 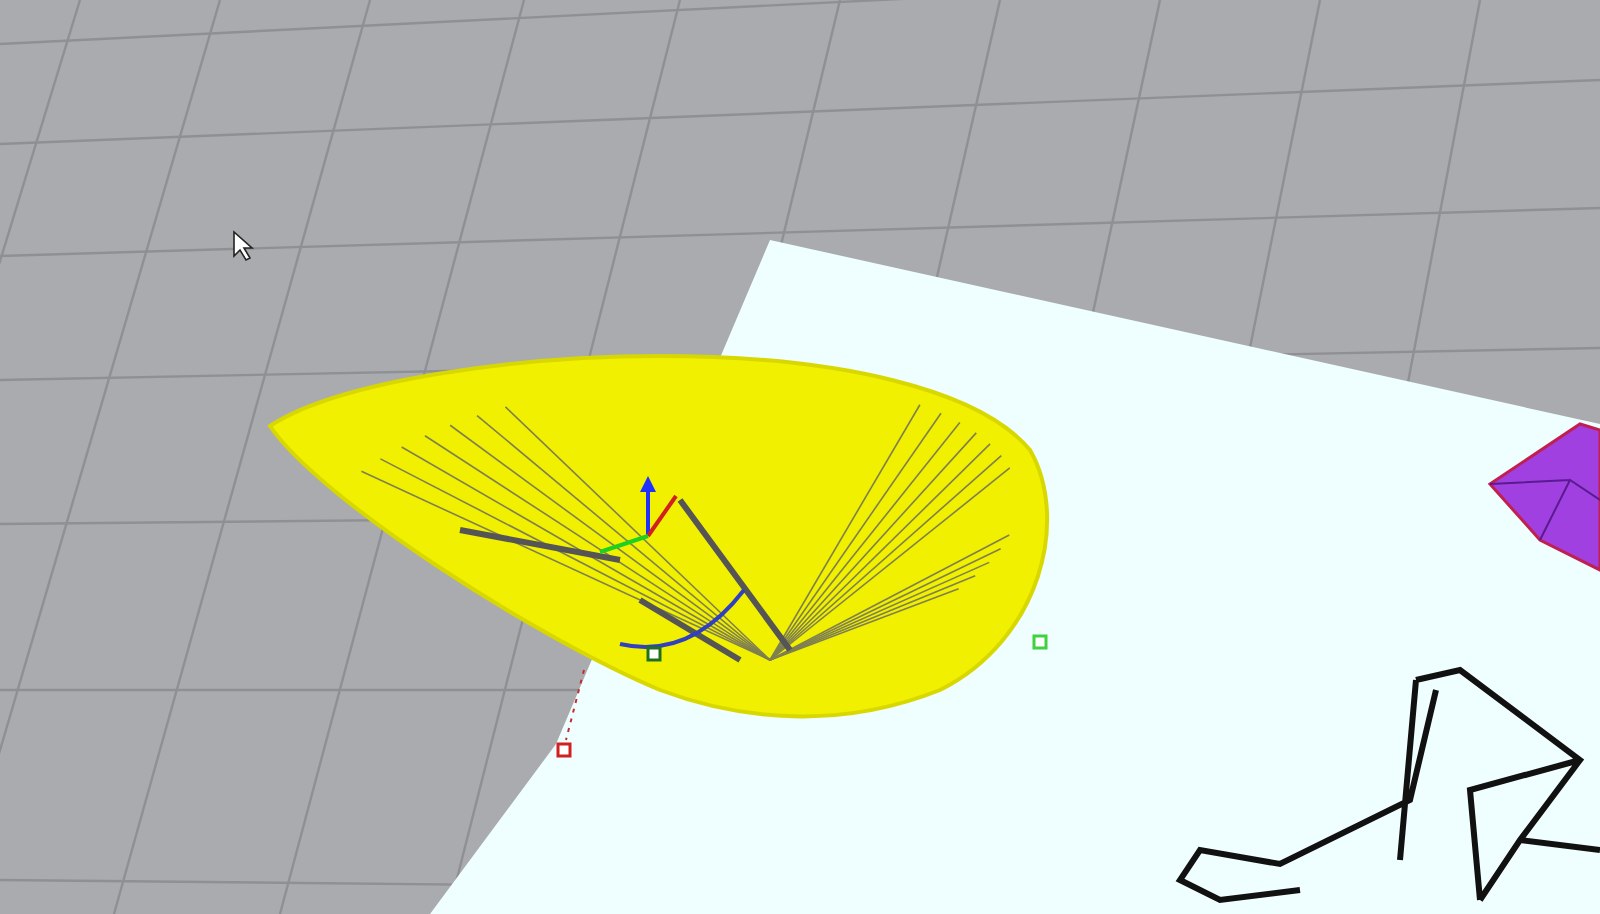 I want to click on cursor-icon, so click(x=244, y=246).